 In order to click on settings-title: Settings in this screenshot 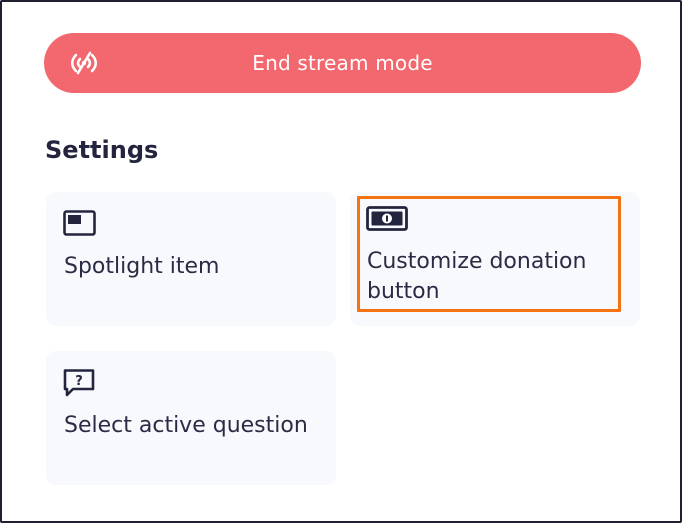, I will do `click(102, 150)`.